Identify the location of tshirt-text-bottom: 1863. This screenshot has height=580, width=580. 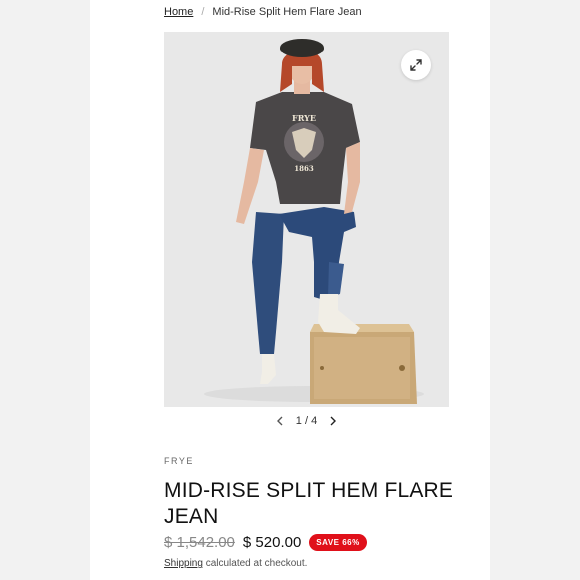
(304, 168).